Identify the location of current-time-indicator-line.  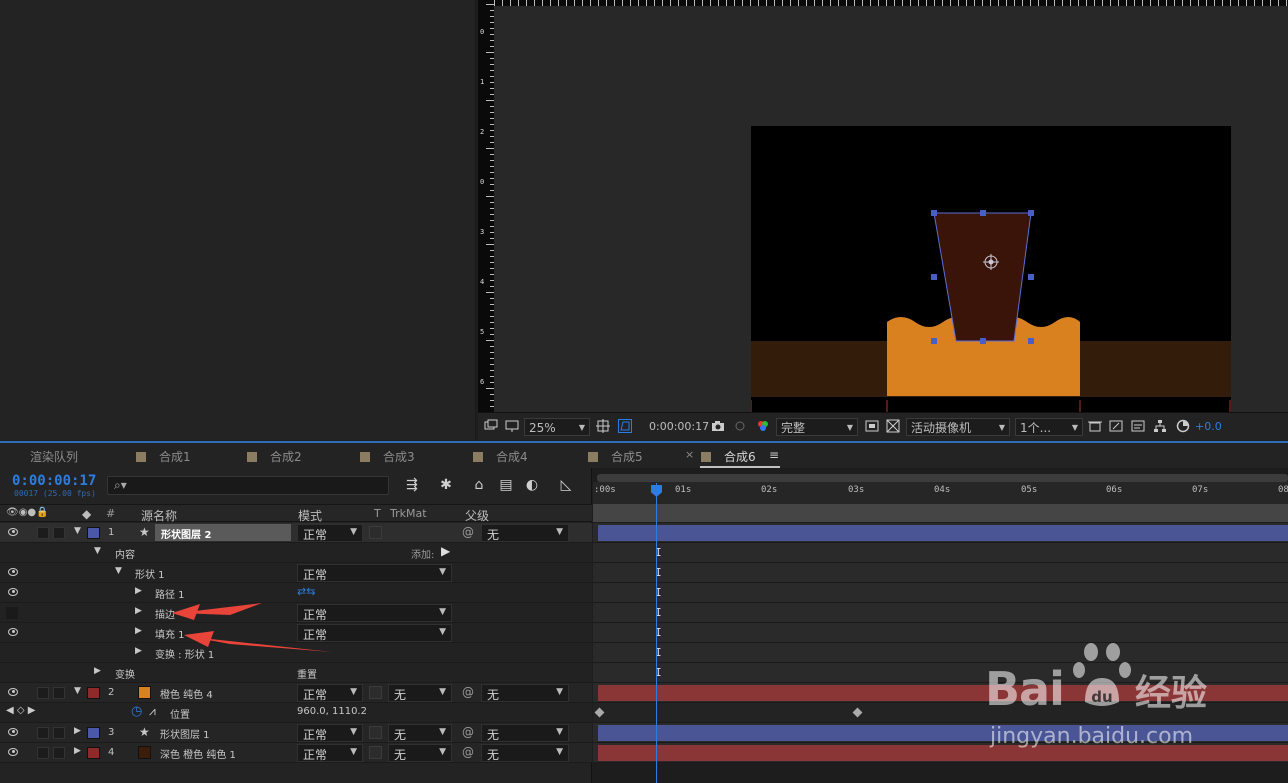
(656, 633).